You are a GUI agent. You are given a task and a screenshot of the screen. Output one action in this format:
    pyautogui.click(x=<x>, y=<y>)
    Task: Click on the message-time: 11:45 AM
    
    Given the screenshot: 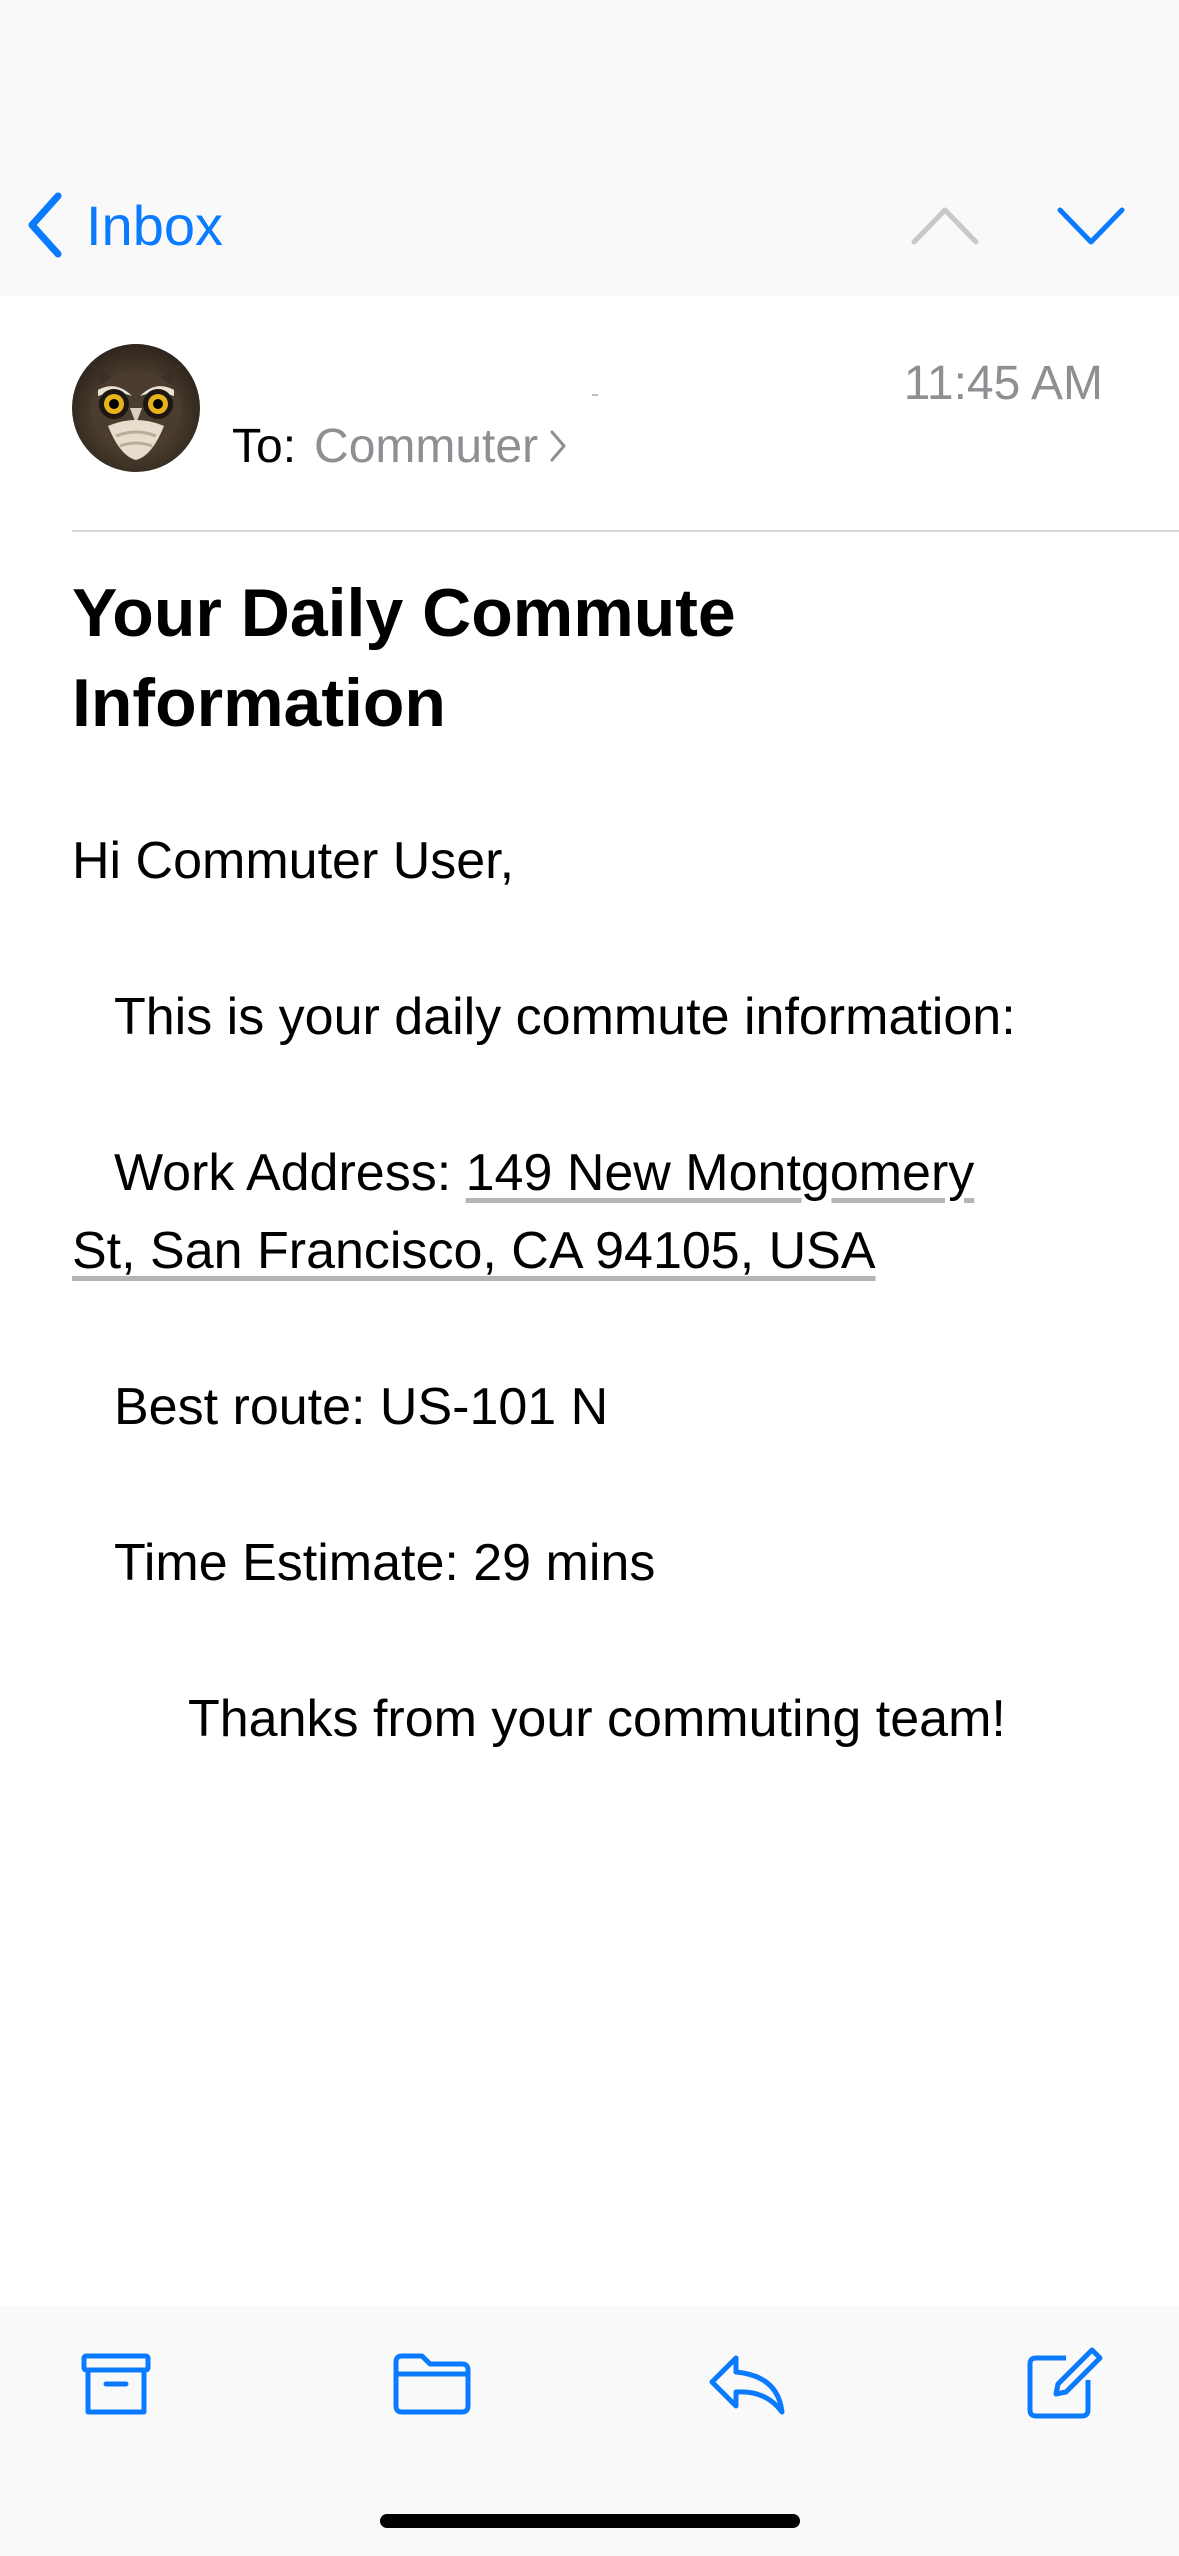 What is the action you would take?
    pyautogui.click(x=1003, y=383)
    